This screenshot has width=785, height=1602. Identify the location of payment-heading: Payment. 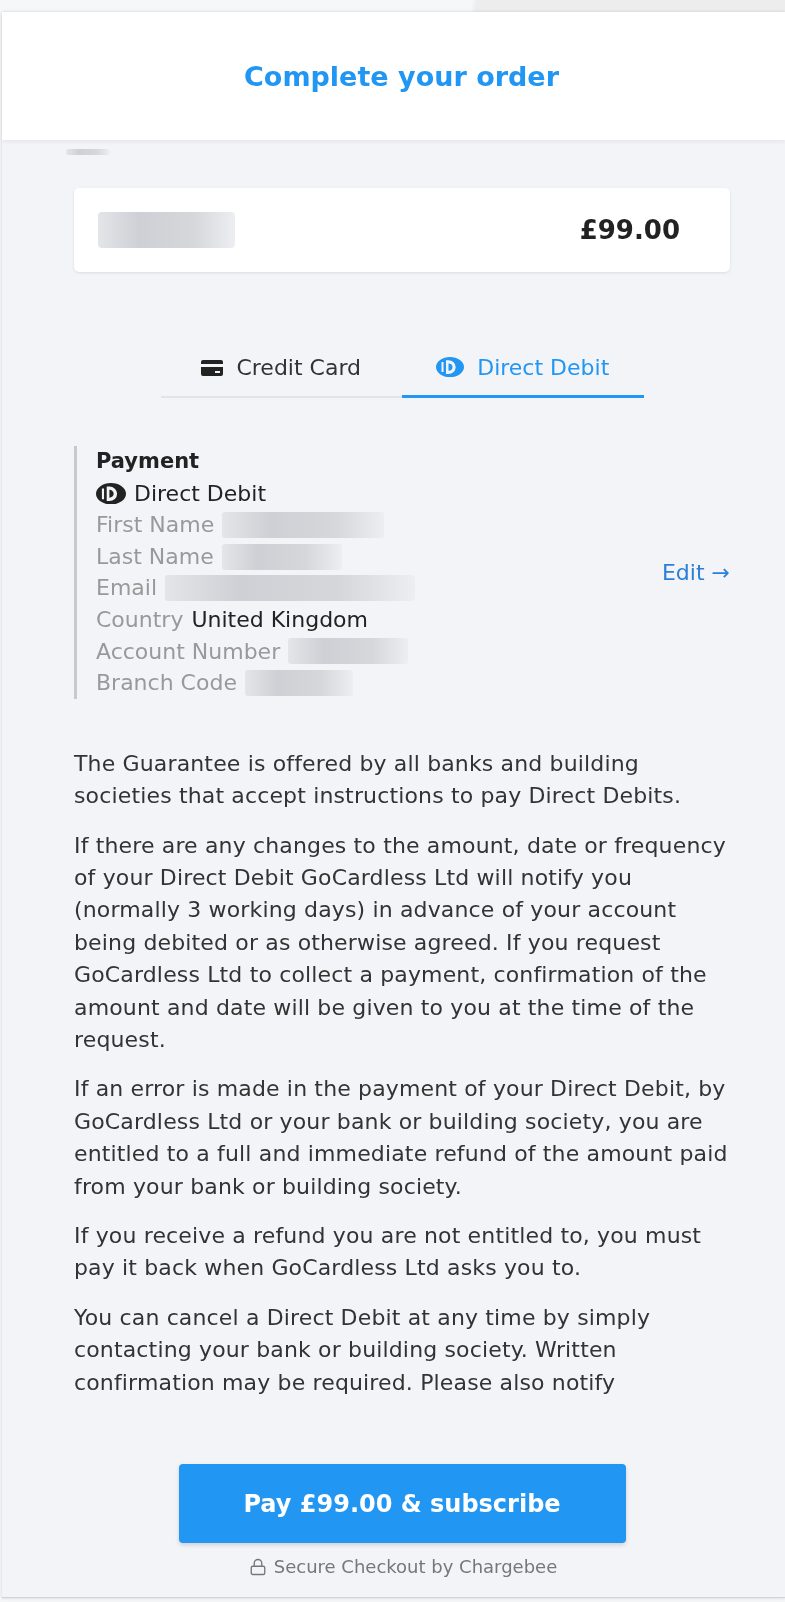
(148, 461).